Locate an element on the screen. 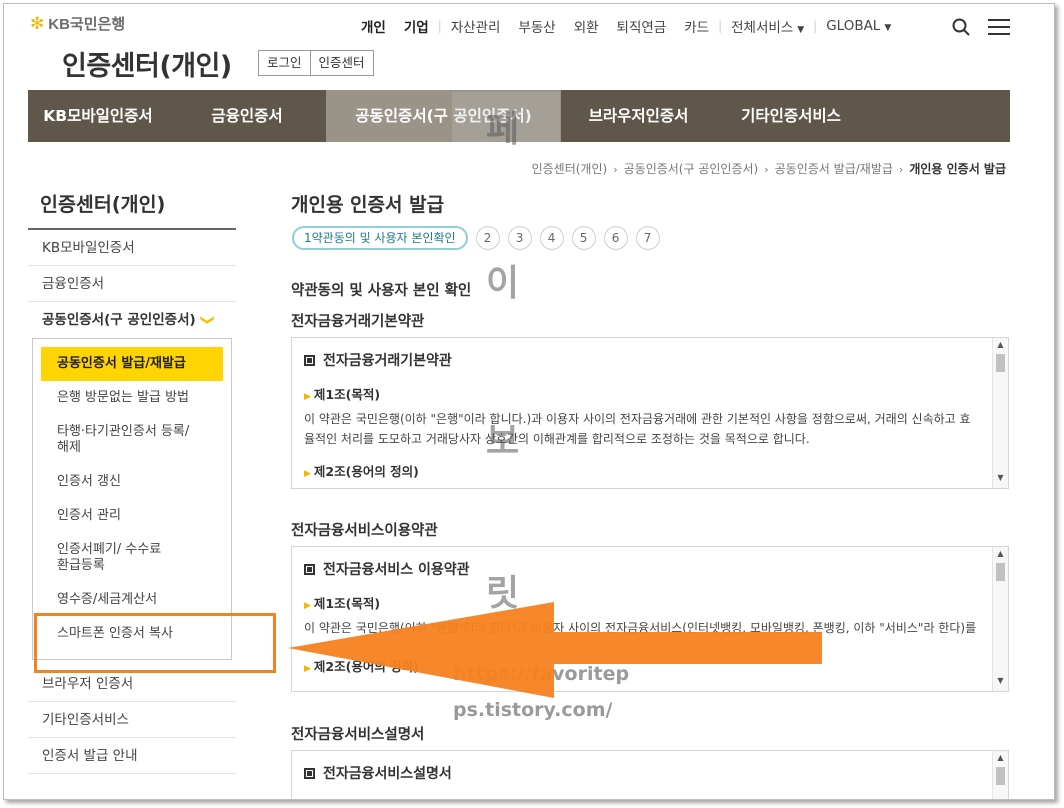  sidebar-item-label: 공동인증서(구 공인인증서) is located at coordinates (119, 320).